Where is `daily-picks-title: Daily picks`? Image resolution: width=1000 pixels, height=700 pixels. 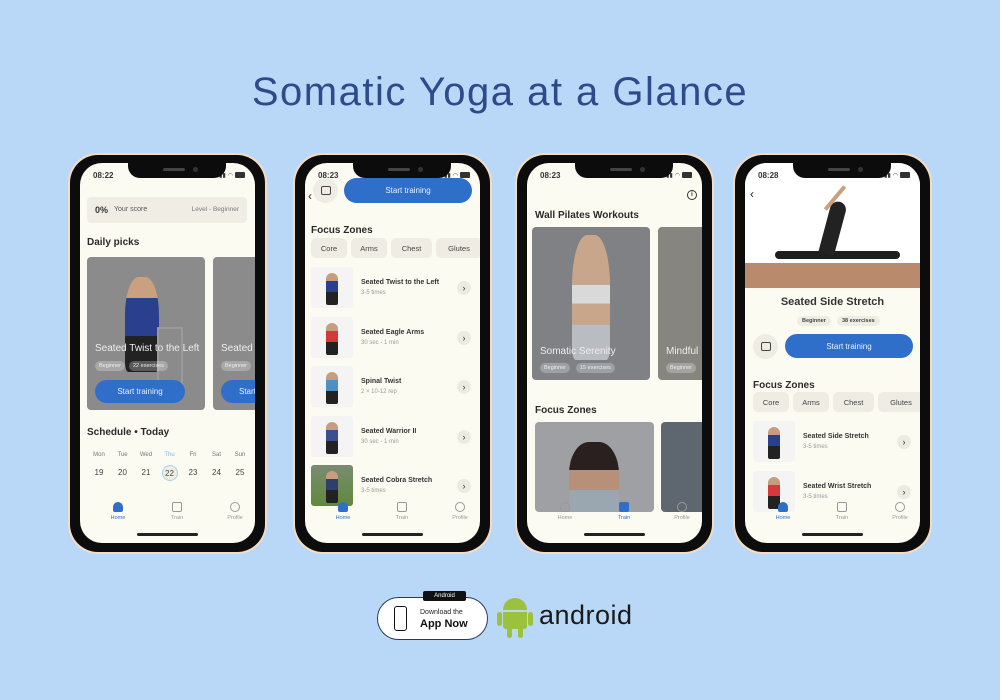 daily-picks-title: Daily picks is located at coordinates (113, 242).